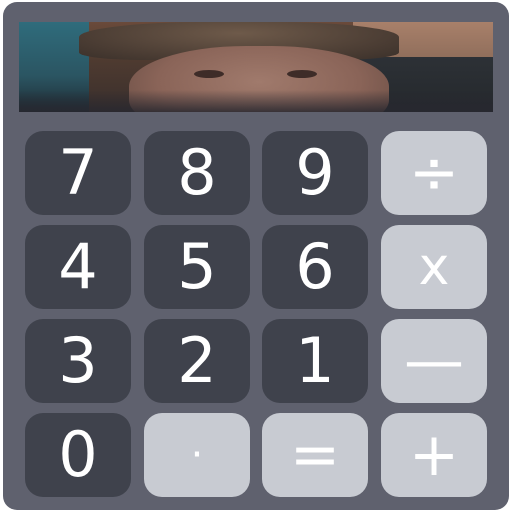  I want to click on key-4: 4, so click(78, 267).